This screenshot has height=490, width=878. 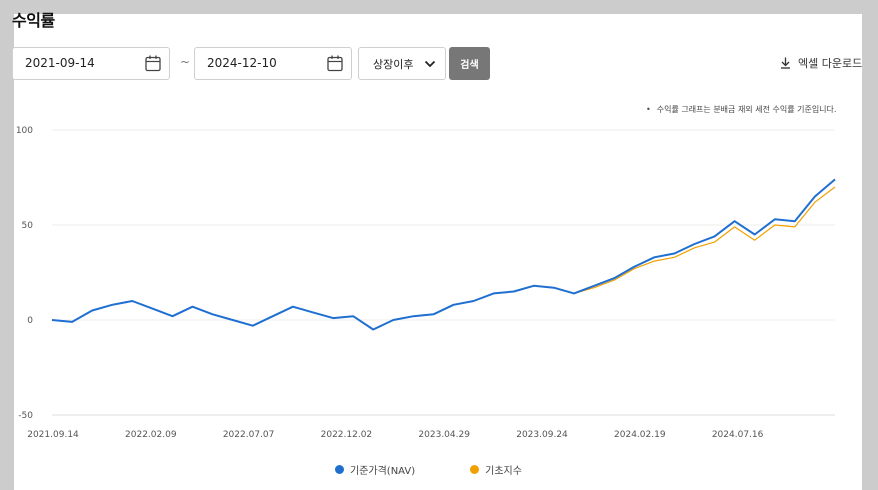 I want to click on x-tick-label: 2023.04.29, so click(x=444, y=435).